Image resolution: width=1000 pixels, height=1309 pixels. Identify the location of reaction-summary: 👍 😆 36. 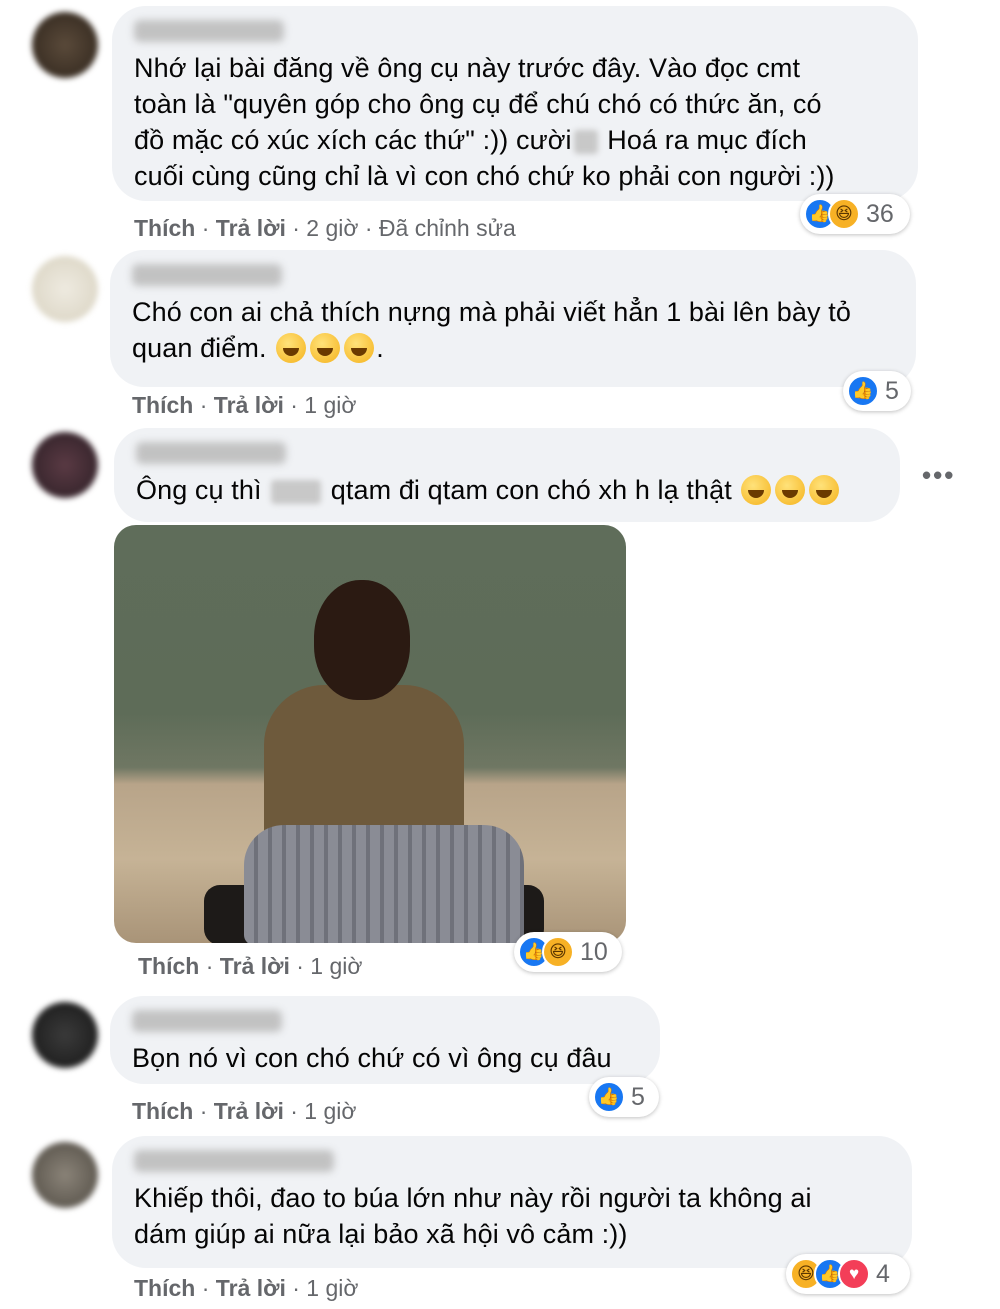
(855, 214).